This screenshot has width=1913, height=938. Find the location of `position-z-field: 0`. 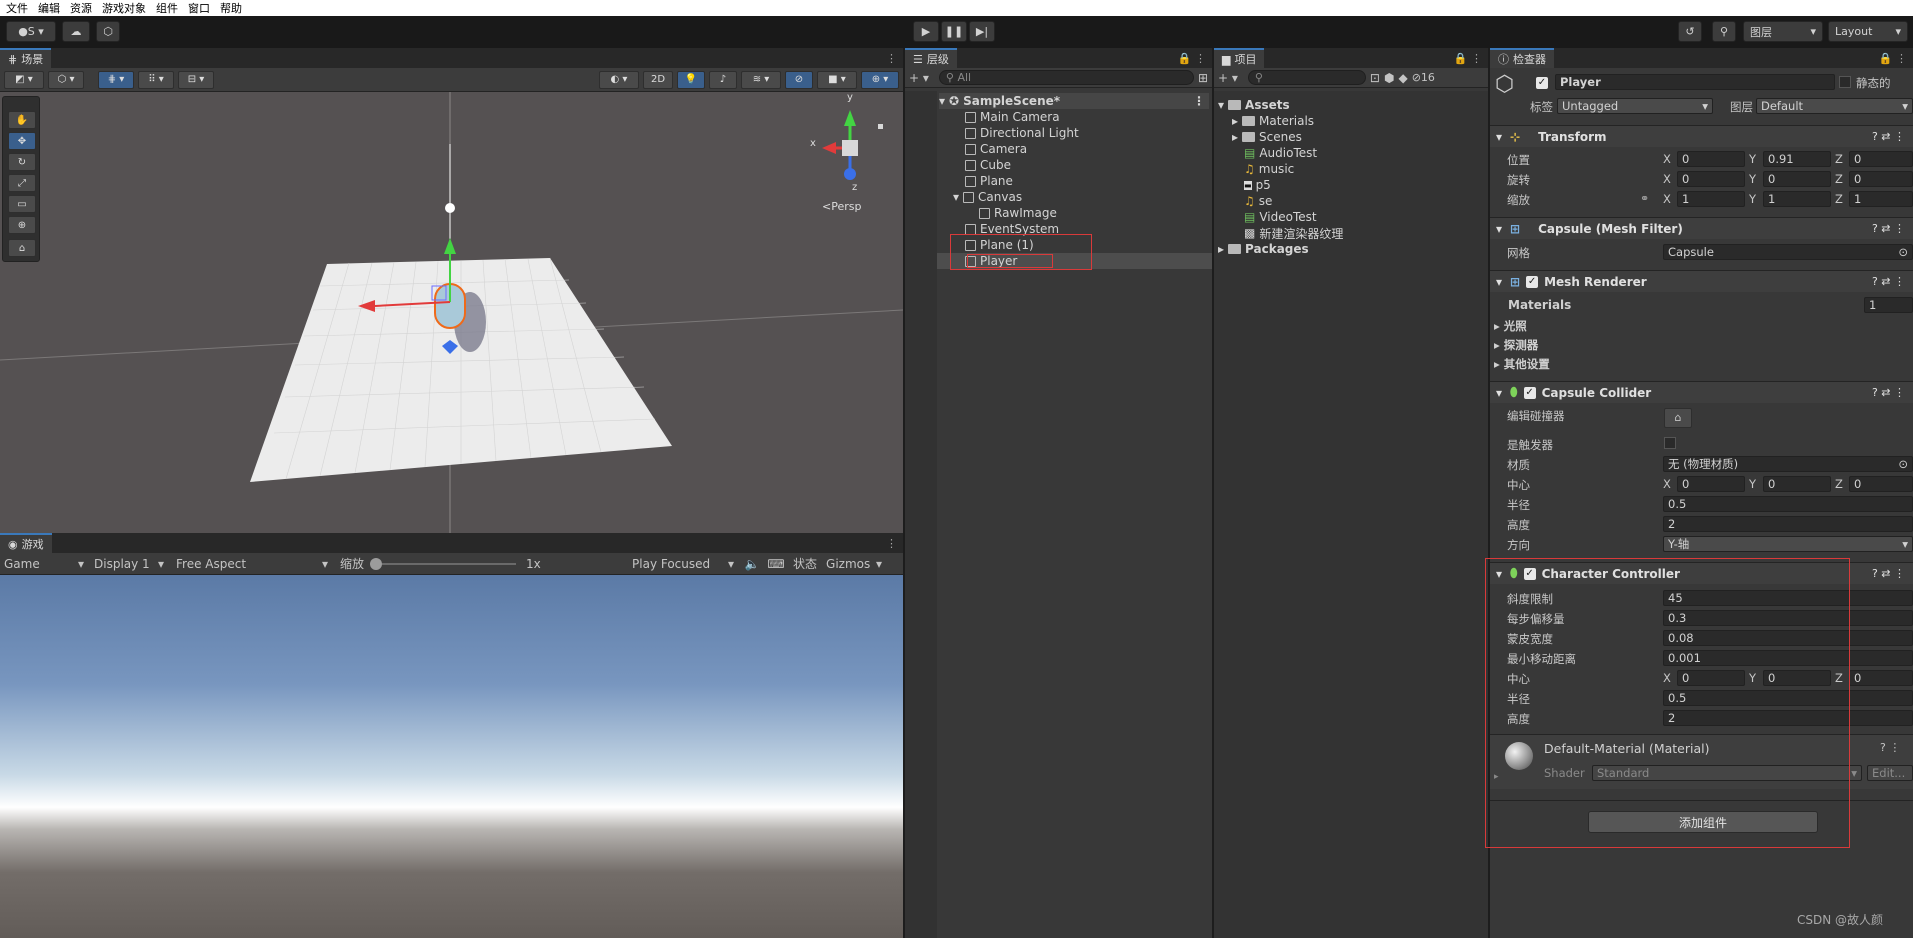

position-z-field: 0 is located at coordinates (1881, 159).